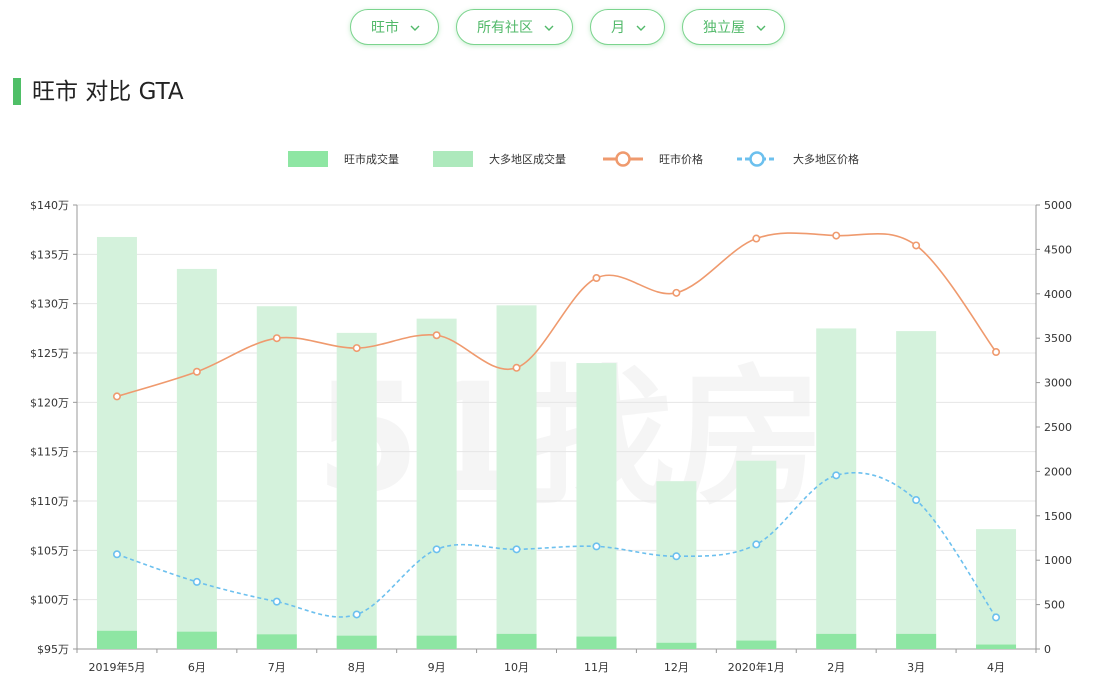 Image resolution: width=1093 pixels, height=684 pixels. What do you see at coordinates (49, 600) in the screenshot?
I see `left-tick-label: $100万` at bounding box center [49, 600].